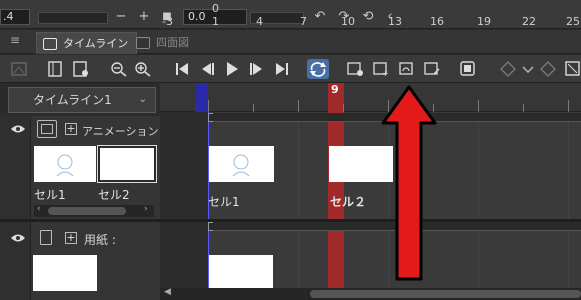 The width and height of the screenshot is (581, 300). I want to click on expand-layer-icon: +, so click(71, 238).